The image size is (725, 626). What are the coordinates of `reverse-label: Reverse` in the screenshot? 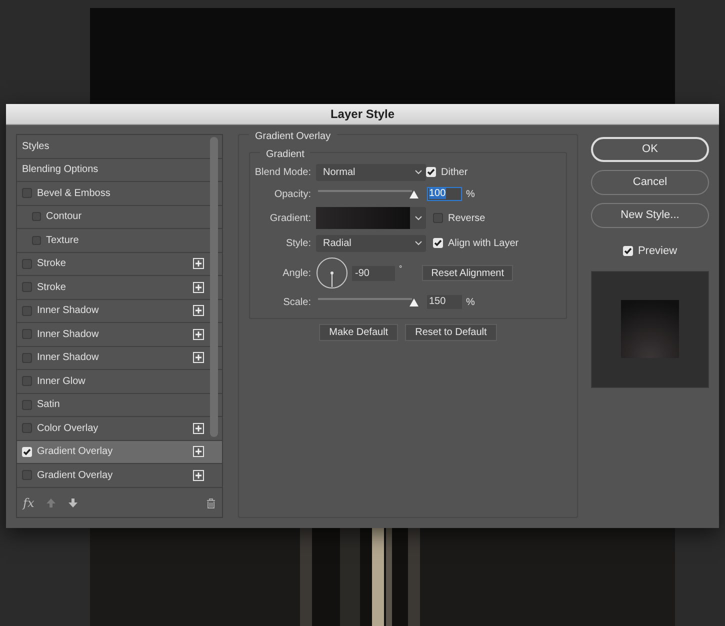 It's located at (467, 219).